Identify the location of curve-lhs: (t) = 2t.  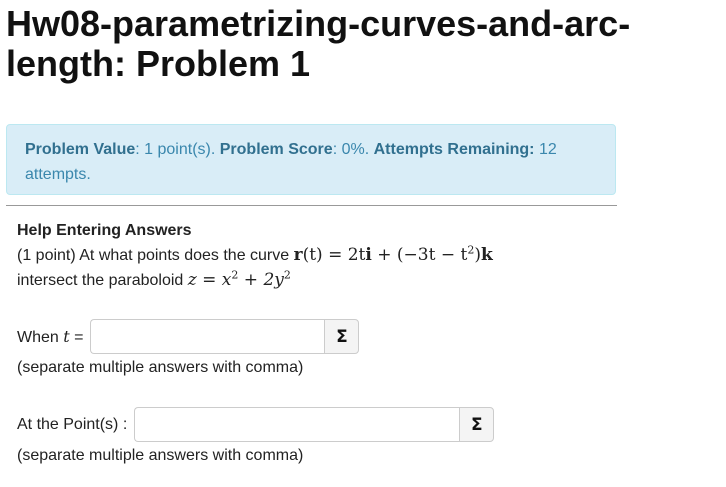
(334, 255).